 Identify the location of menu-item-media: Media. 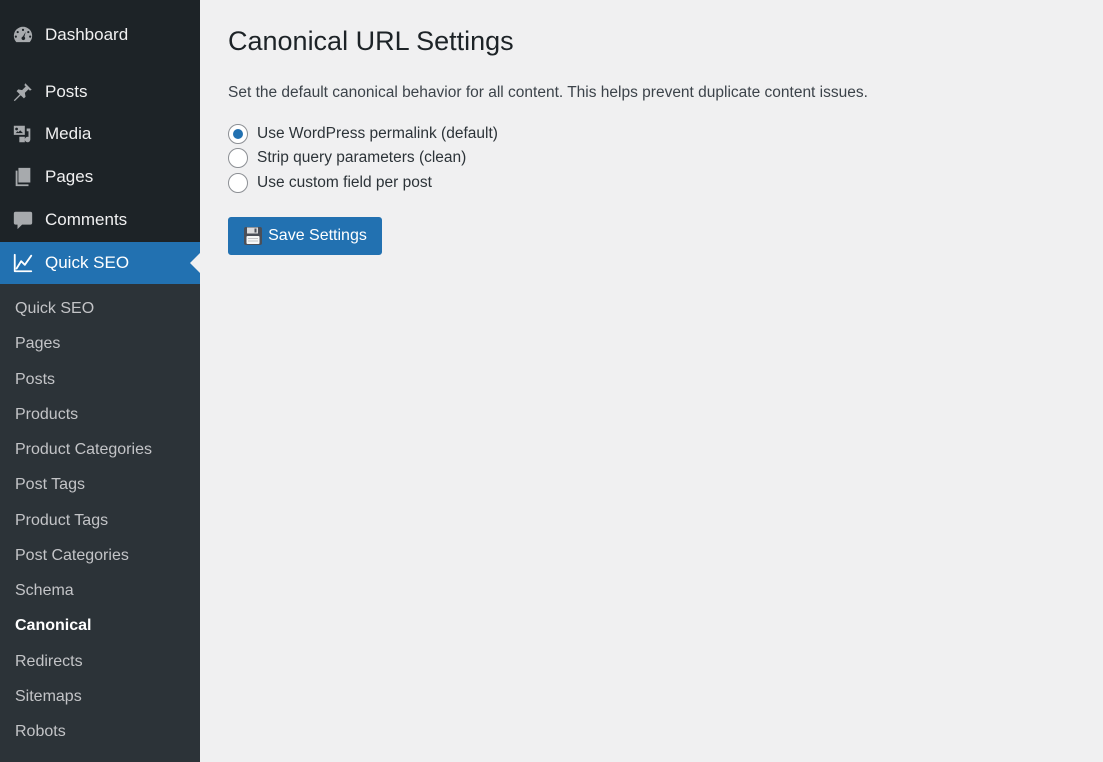
(100, 134).